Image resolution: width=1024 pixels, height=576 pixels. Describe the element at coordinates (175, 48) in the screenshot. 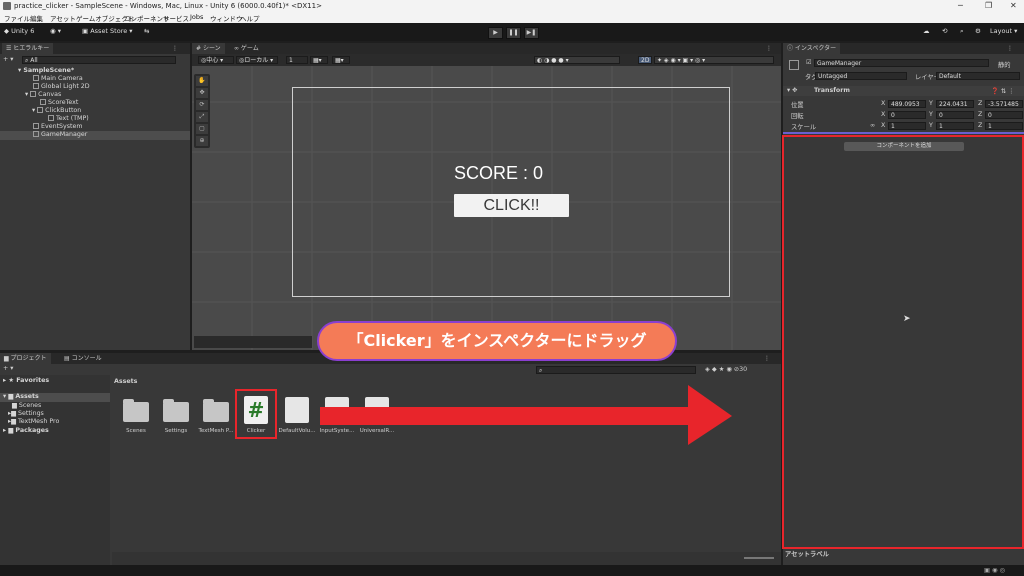

I see `hierarchy-menu-icon: ⋮` at that location.